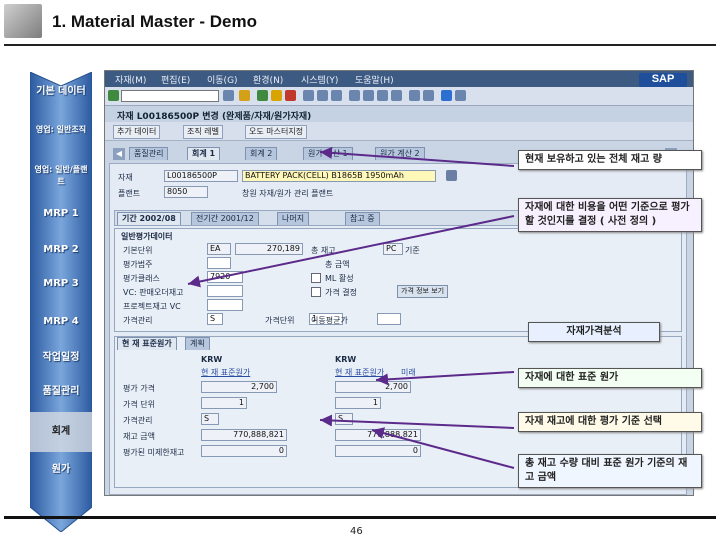 Image resolution: width=720 pixels, height=540 pixels. What do you see at coordinates (417, 421) in the screenshot?
I see `pointer-price-control` at bounding box center [417, 421].